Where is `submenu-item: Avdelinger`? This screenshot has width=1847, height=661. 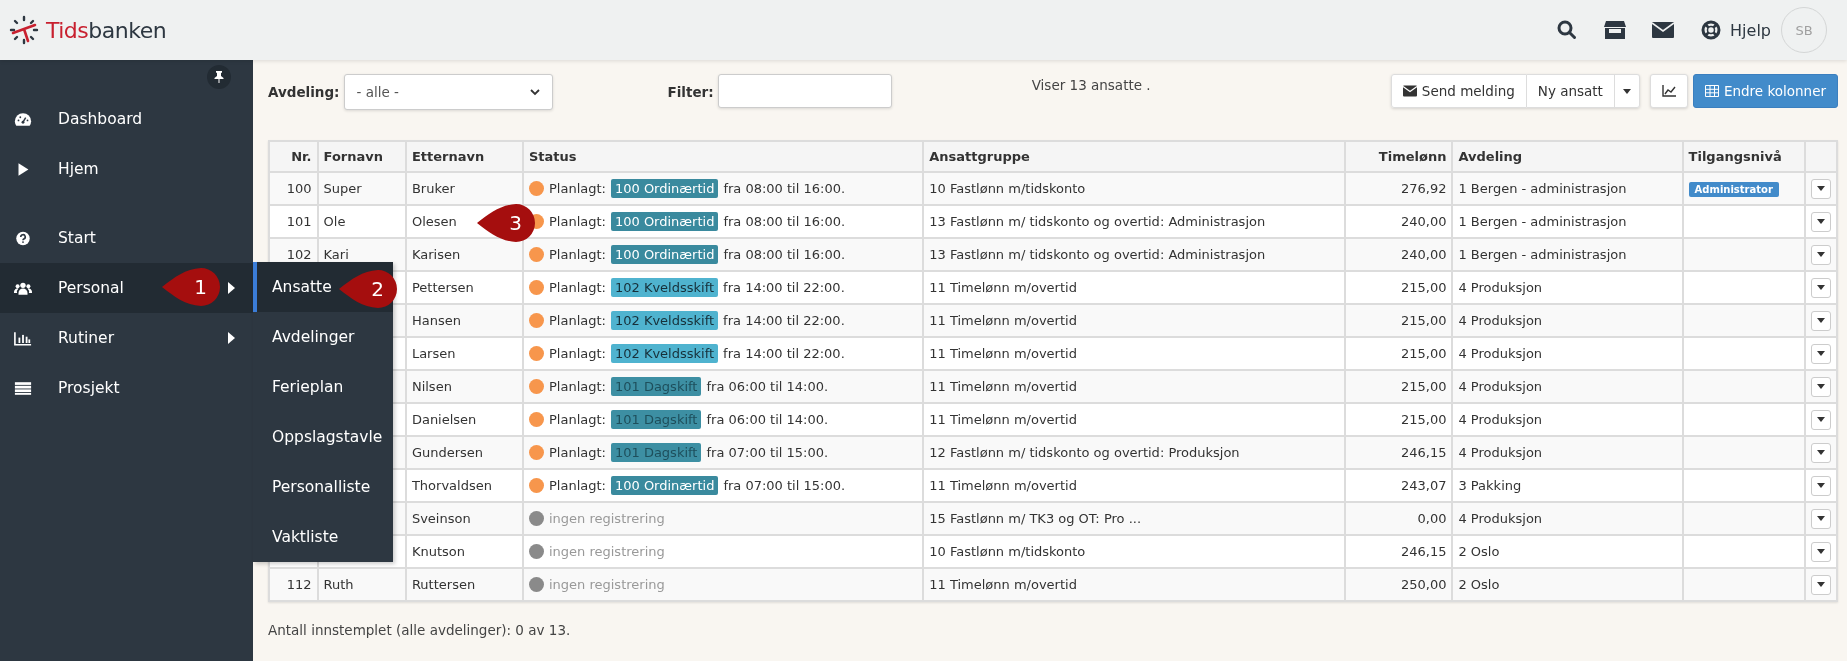 submenu-item: Avdelinger is located at coordinates (323, 337).